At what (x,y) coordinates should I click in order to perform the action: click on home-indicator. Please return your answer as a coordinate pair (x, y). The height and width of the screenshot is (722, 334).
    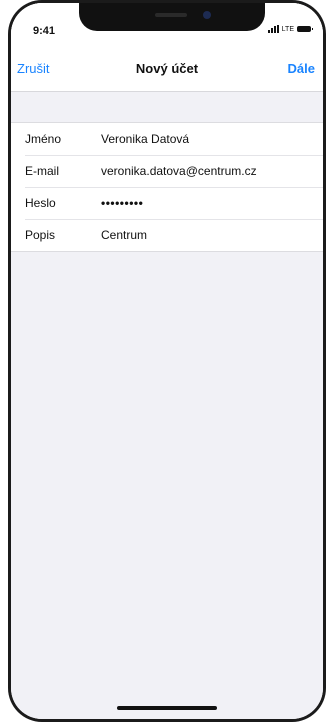
    Looking at the image, I should click on (167, 708).